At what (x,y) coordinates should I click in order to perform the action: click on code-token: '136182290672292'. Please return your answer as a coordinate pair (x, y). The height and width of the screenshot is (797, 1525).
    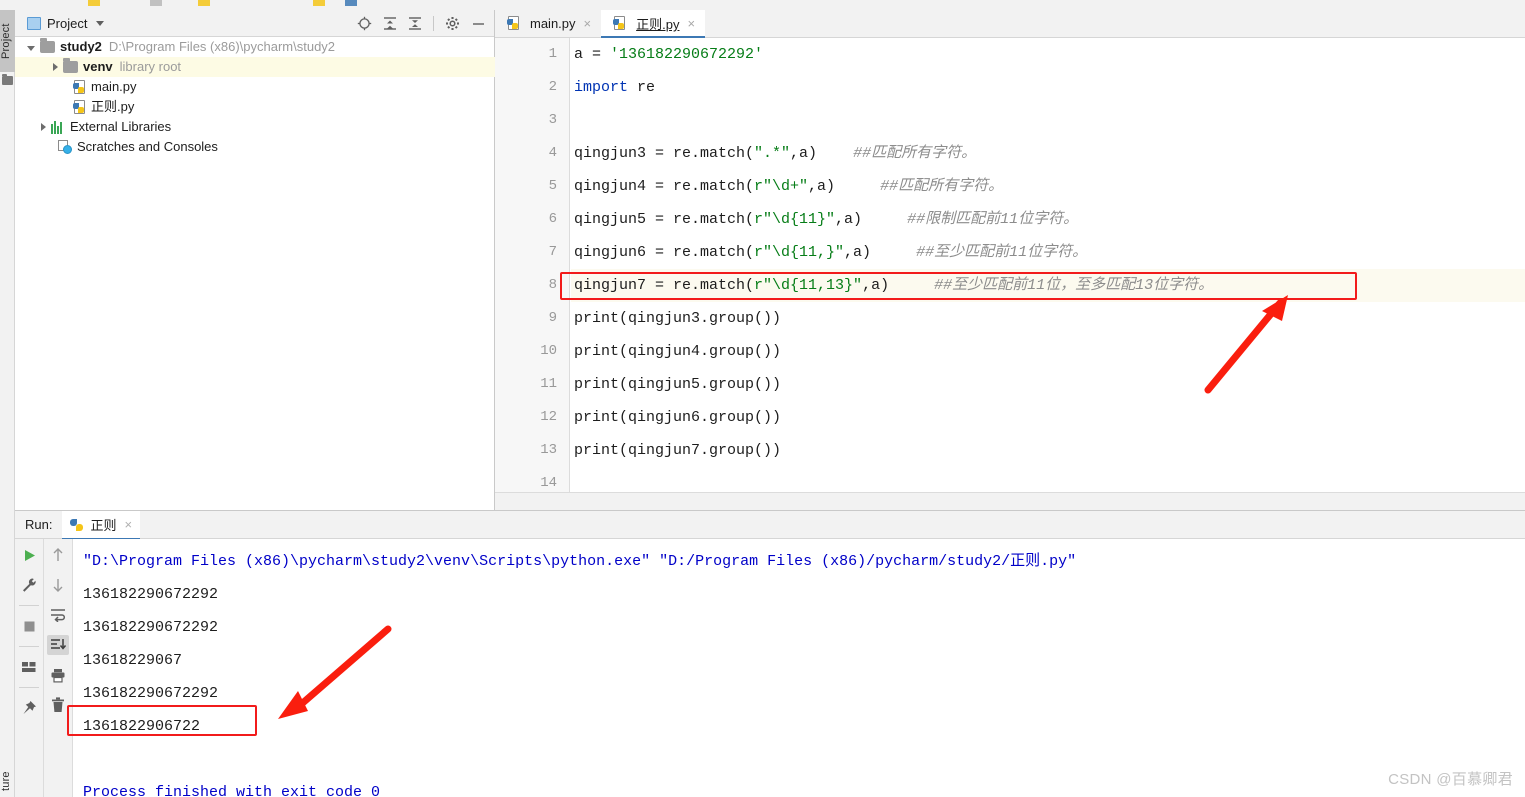
    Looking at the image, I should click on (687, 54).